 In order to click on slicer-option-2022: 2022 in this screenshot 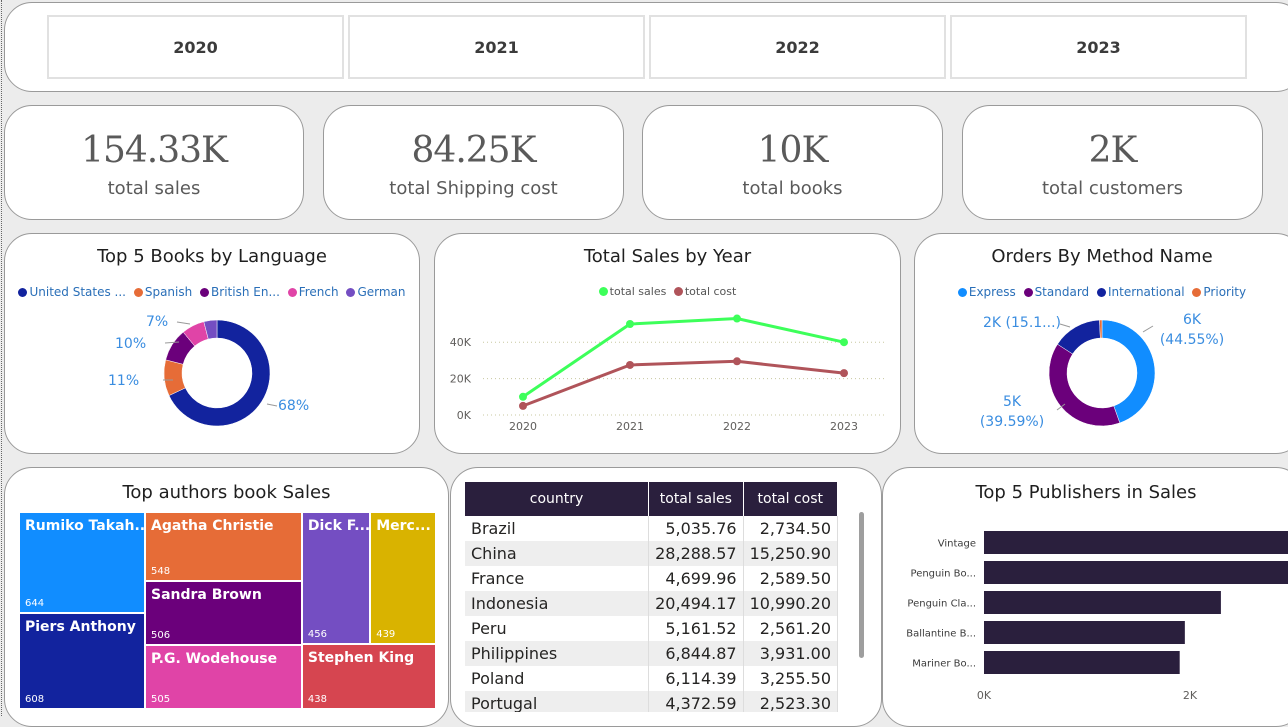, I will do `click(797, 47)`.